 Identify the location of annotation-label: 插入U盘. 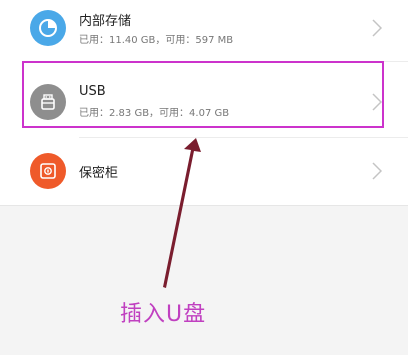
(163, 314).